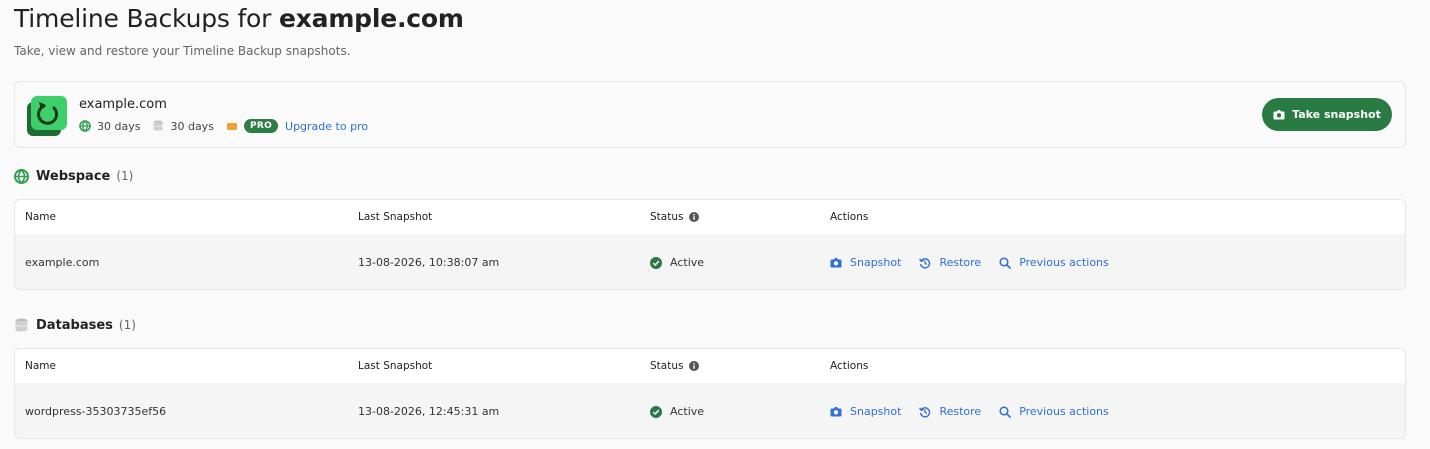 Image resolution: width=1430 pixels, height=449 pixels. I want to click on timeline-backup-logo-icon, so click(47, 116).